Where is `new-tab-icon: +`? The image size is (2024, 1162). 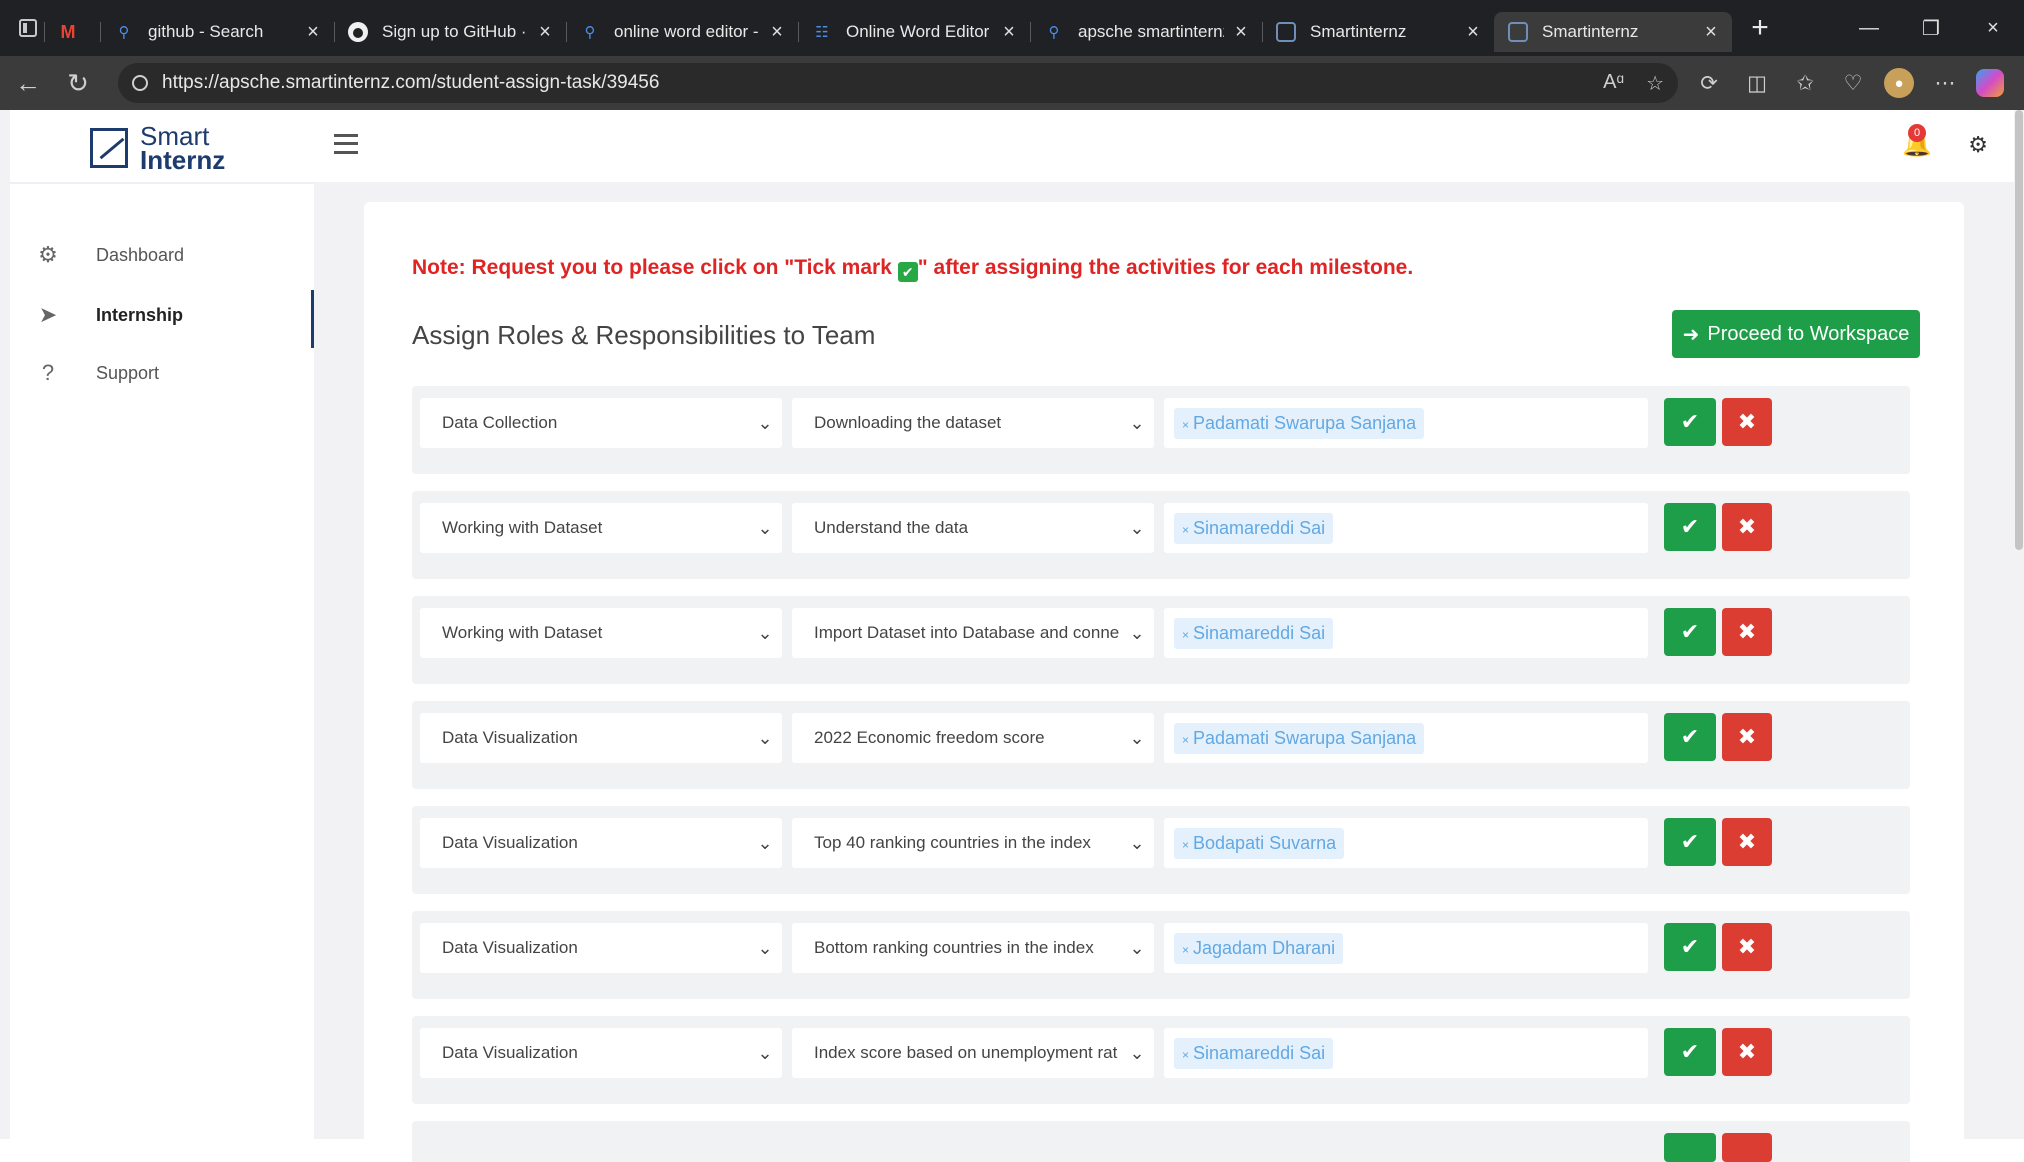 new-tab-icon: + is located at coordinates (1760, 28).